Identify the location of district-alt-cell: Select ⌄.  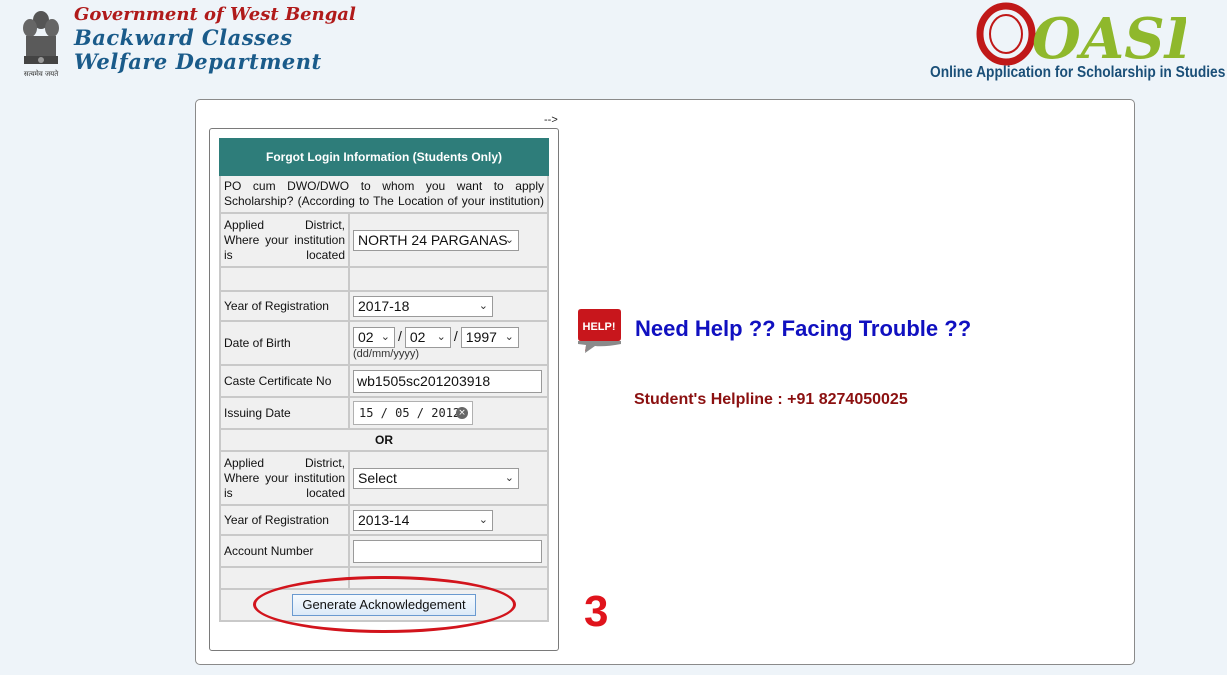
(448, 478).